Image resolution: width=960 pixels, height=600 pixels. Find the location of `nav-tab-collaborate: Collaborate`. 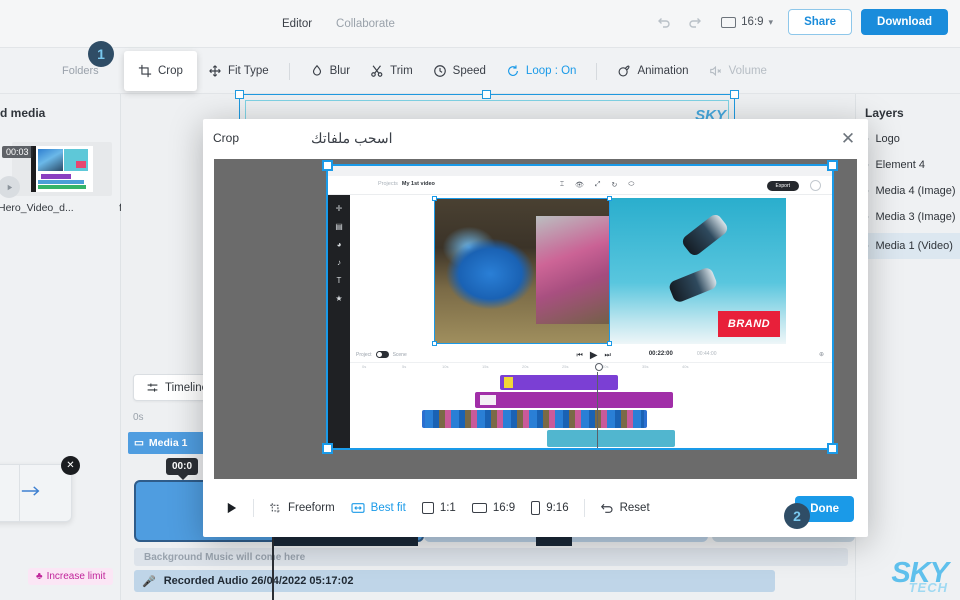

nav-tab-collaborate: Collaborate is located at coordinates (365, 24).